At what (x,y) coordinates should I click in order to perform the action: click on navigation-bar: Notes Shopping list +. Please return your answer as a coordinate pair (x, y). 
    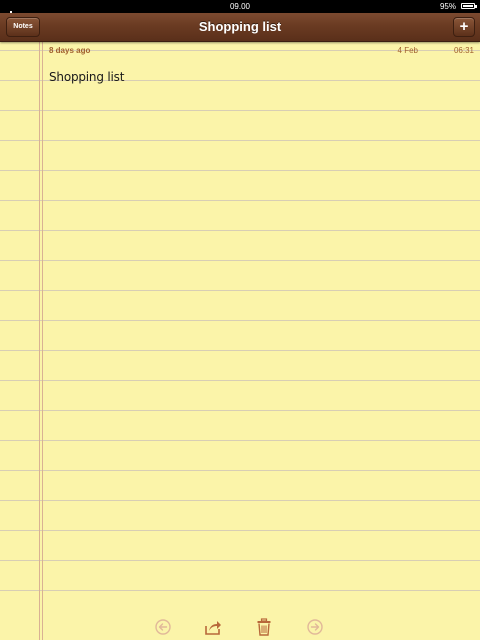
    Looking at the image, I should click on (240, 27).